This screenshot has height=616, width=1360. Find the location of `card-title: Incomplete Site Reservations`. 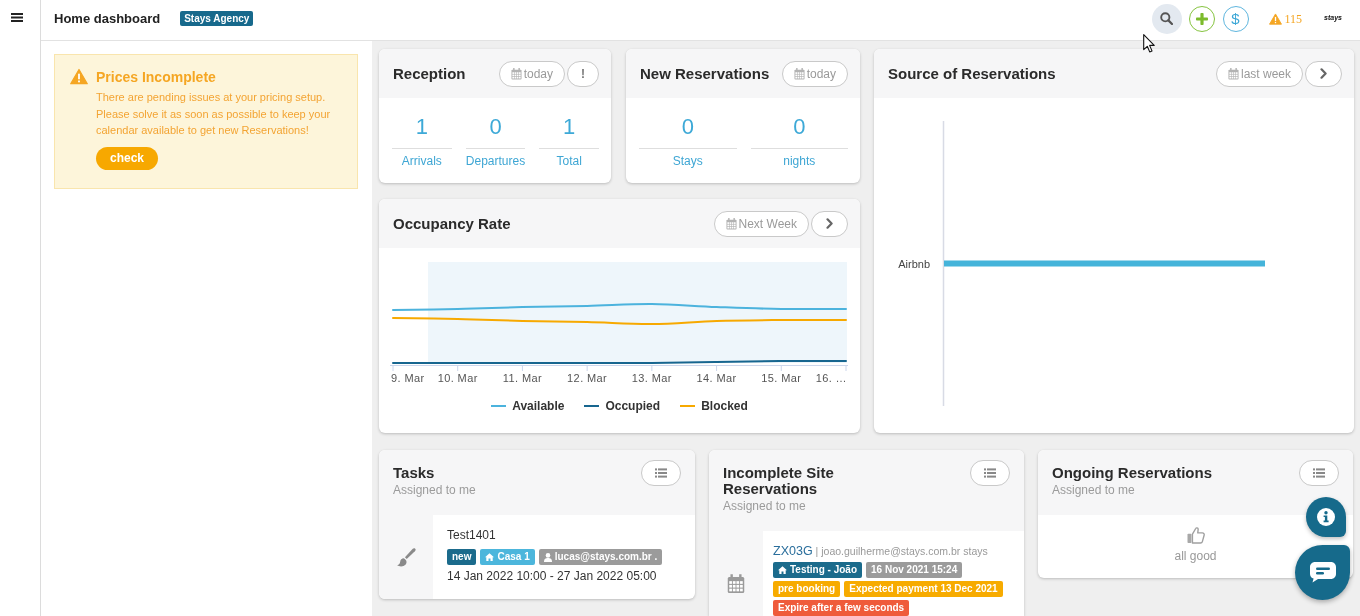

card-title: Incomplete Site Reservations is located at coordinates (779, 481).